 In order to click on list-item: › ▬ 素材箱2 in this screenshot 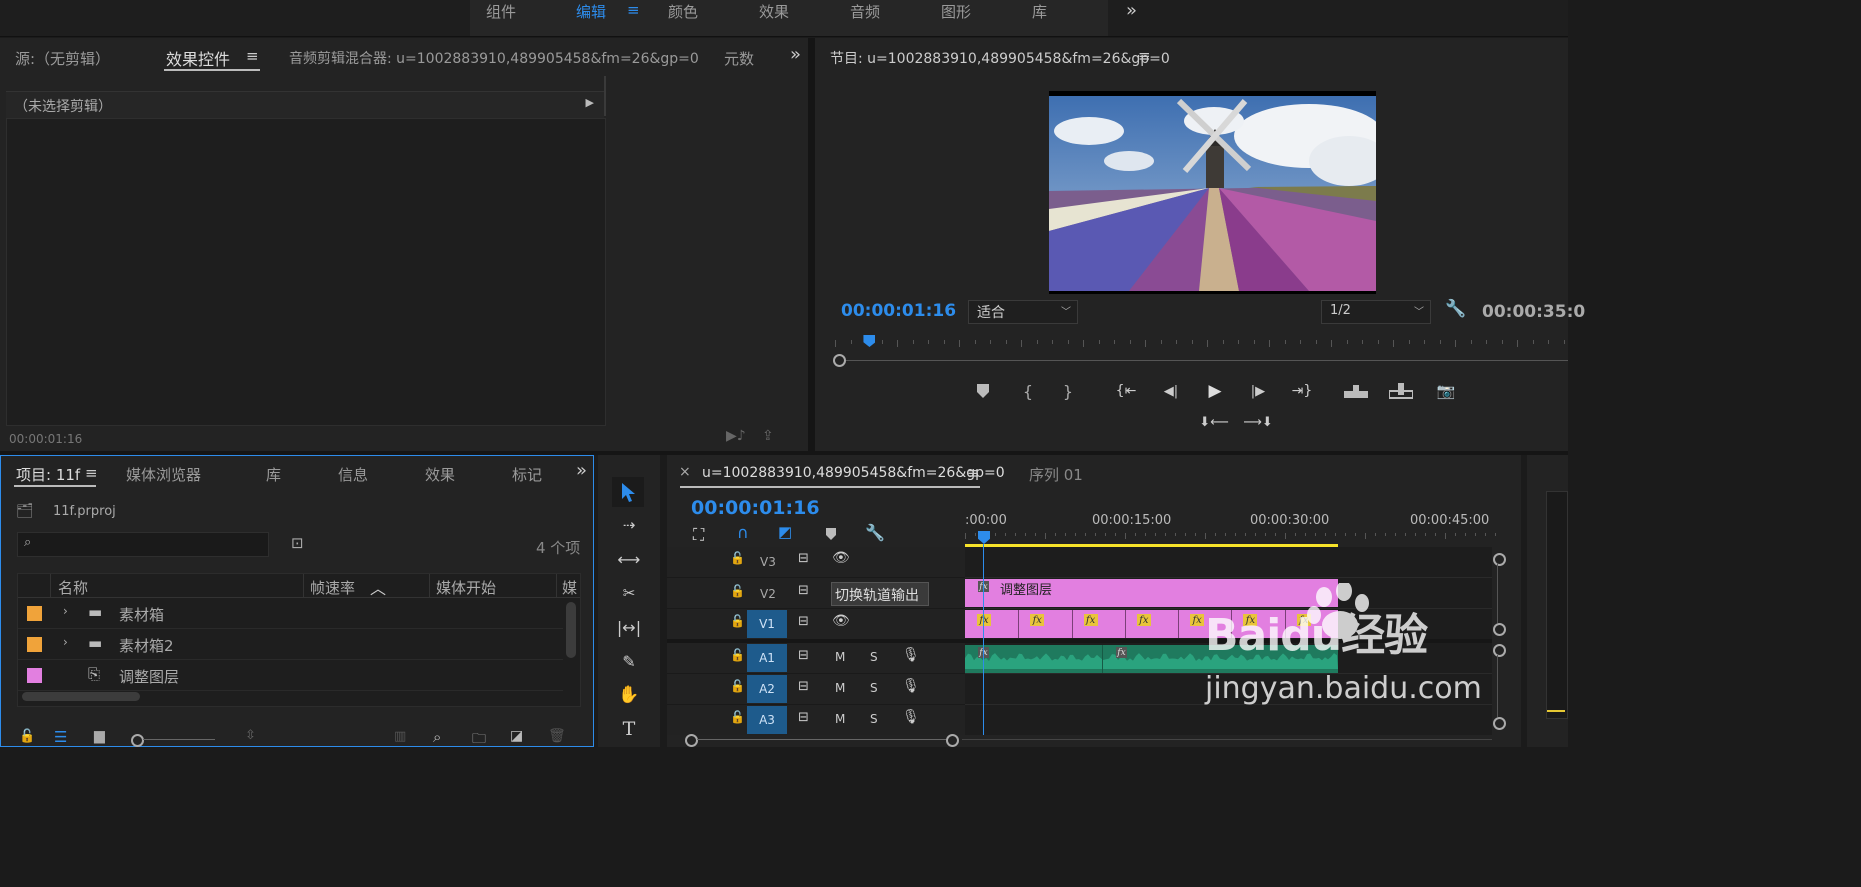, I will do `click(290, 644)`.